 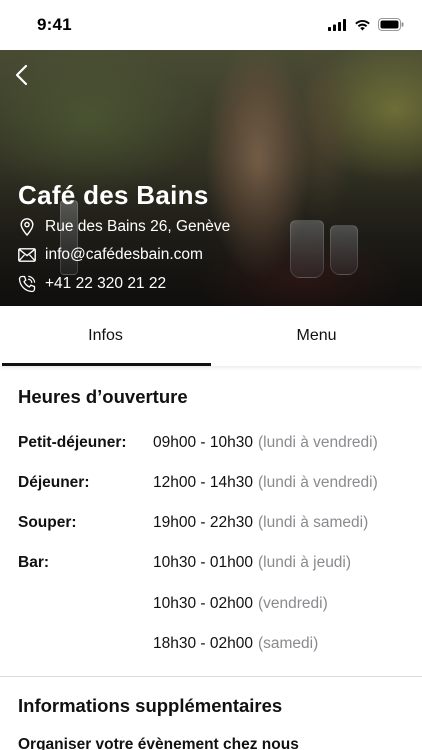 What do you see at coordinates (391, 24) in the screenshot?
I see `battery-icon` at bounding box center [391, 24].